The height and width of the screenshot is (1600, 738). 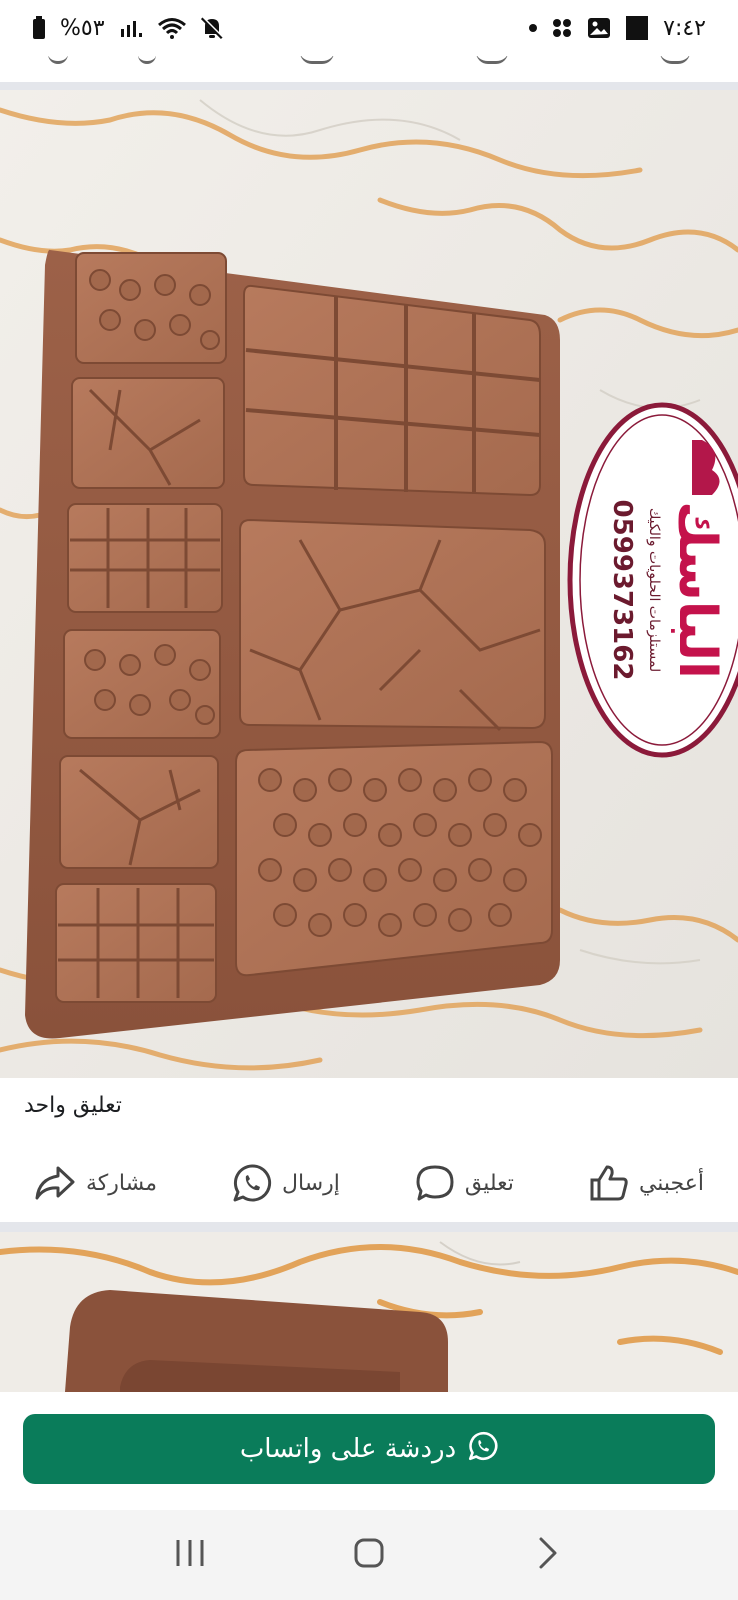 What do you see at coordinates (211, 28) in the screenshot?
I see `mute-icon` at bounding box center [211, 28].